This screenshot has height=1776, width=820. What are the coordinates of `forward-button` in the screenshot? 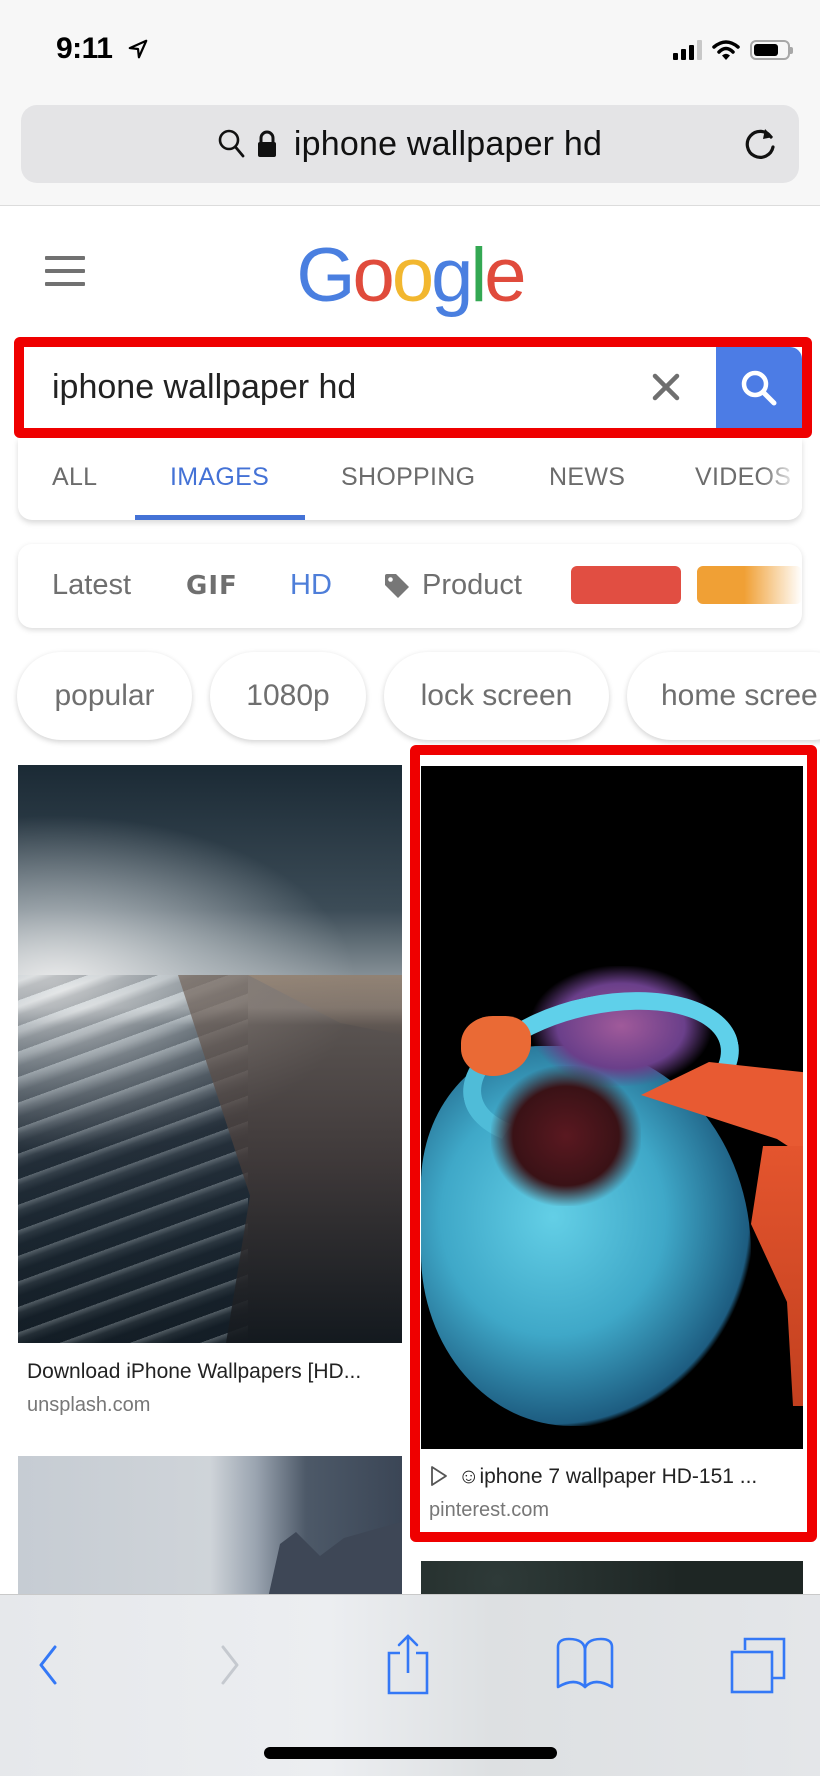 It's located at (230, 1665).